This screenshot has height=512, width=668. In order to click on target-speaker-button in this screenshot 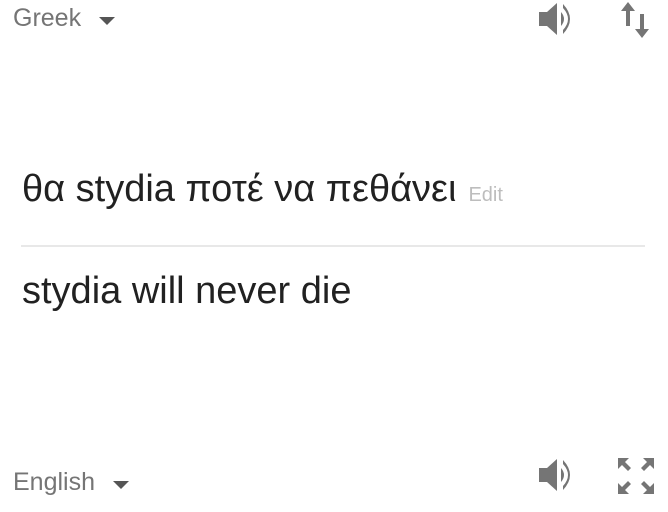, I will do `click(557, 475)`.